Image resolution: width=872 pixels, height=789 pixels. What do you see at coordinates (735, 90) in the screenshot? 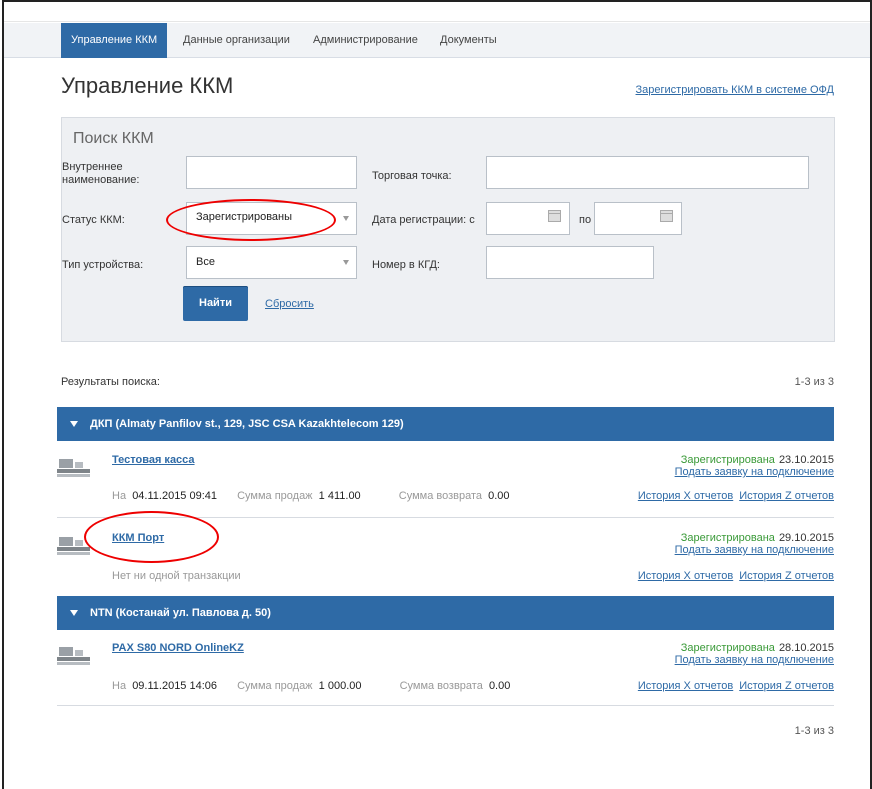
I see `register-kkm-link: Зарегистрировать ККМ в системе ОФД` at bounding box center [735, 90].